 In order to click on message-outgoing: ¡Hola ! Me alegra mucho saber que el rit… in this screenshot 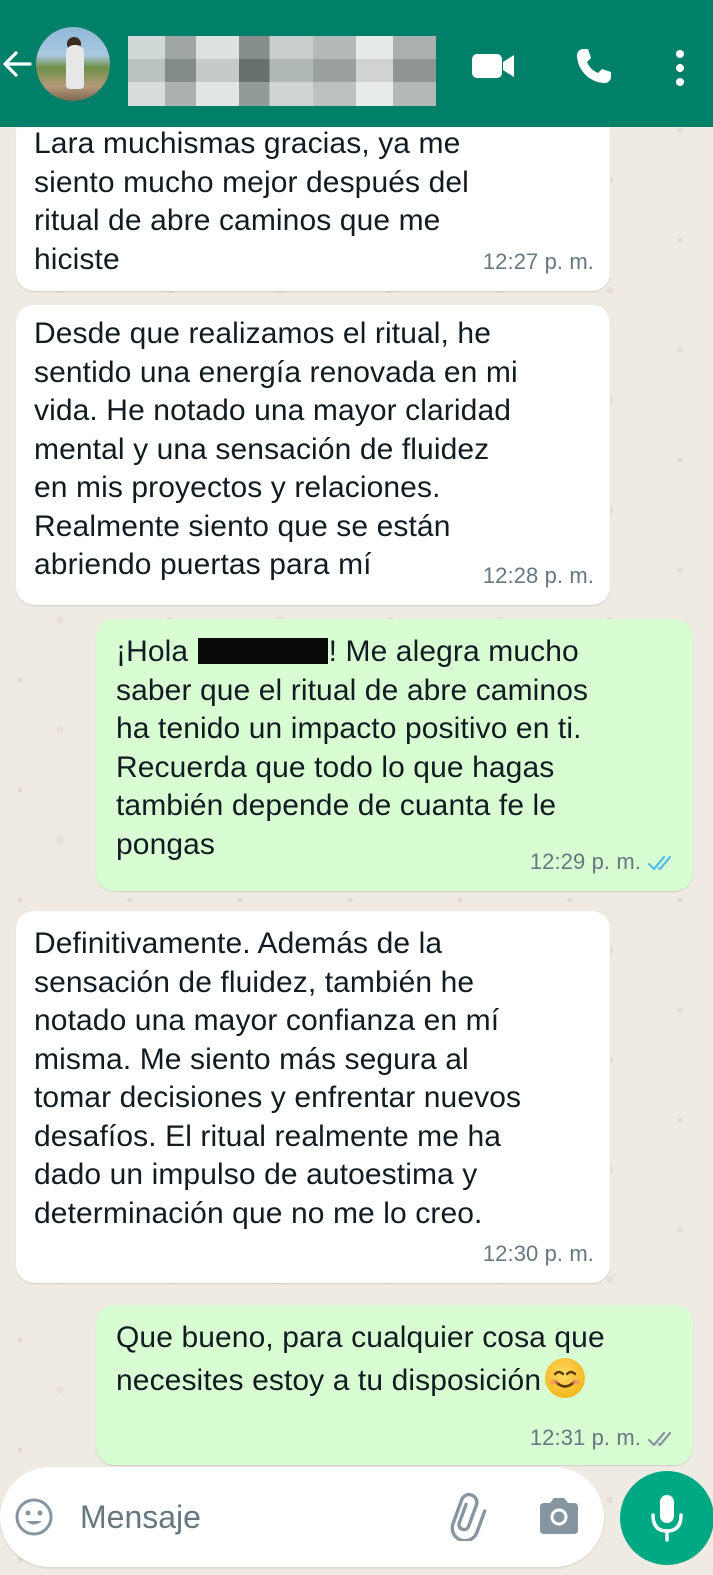, I will do `click(394, 755)`.